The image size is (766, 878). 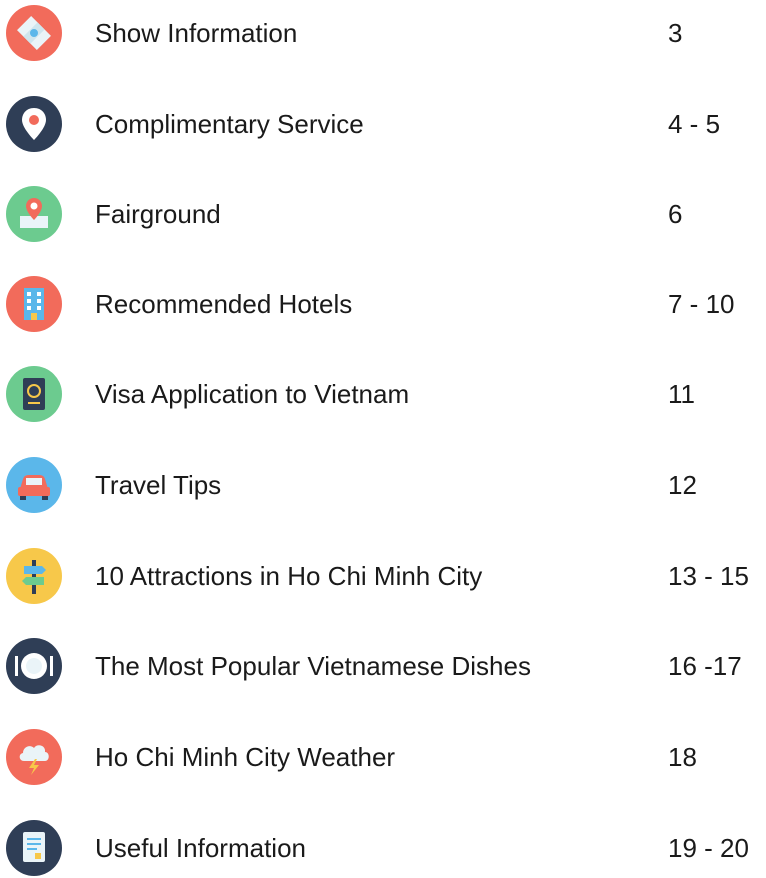 I want to click on fairground-map-icon, so click(x=34, y=214).